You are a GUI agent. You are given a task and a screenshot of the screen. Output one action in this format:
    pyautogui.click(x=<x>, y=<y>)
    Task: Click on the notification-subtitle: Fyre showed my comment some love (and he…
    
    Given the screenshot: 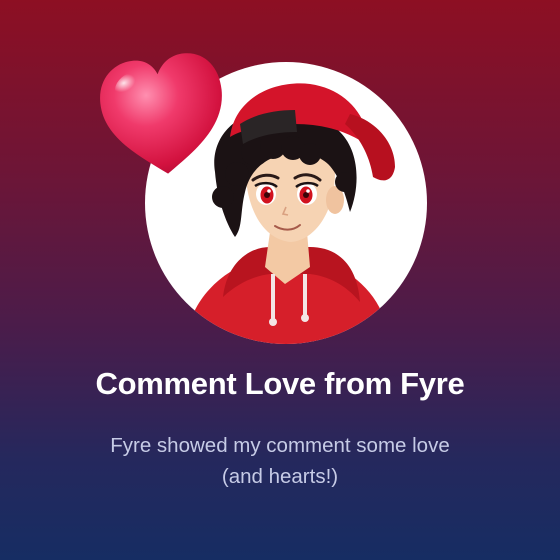 What is the action you would take?
    pyautogui.click(x=280, y=461)
    